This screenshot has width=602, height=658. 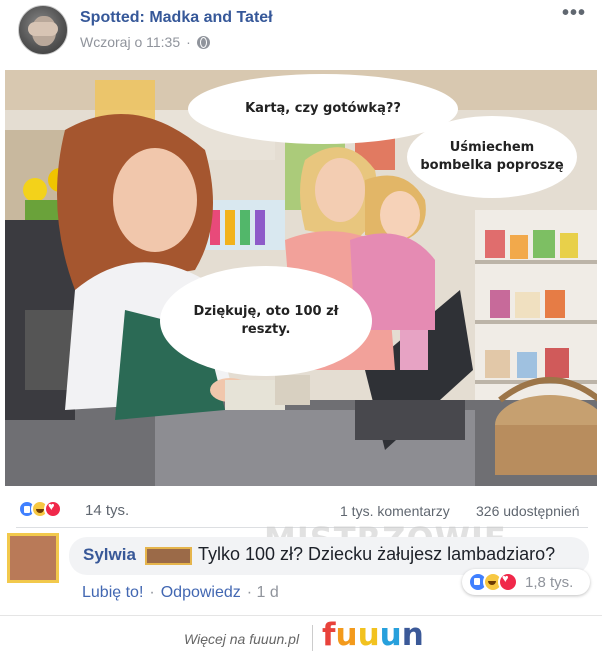 I want to click on reply-link: Odpowiedz, so click(x=201, y=593).